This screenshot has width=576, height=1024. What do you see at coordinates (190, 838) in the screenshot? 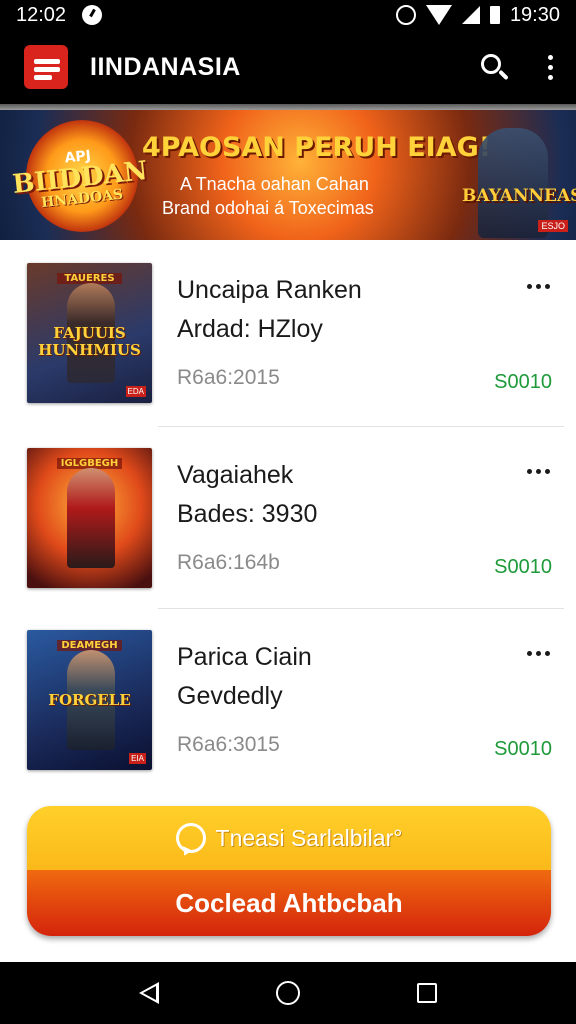
I see `whatsapp-icon` at bounding box center [190, 838].